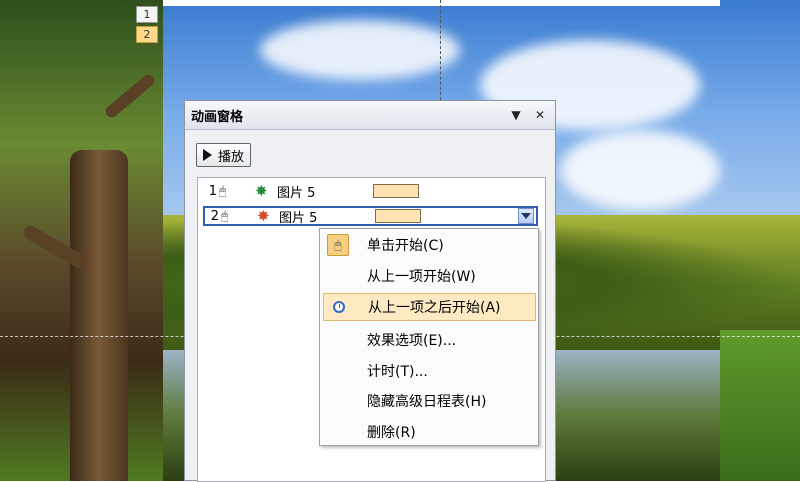  I want to click on menu-item-remove: 删除(R), so click(429, 432).